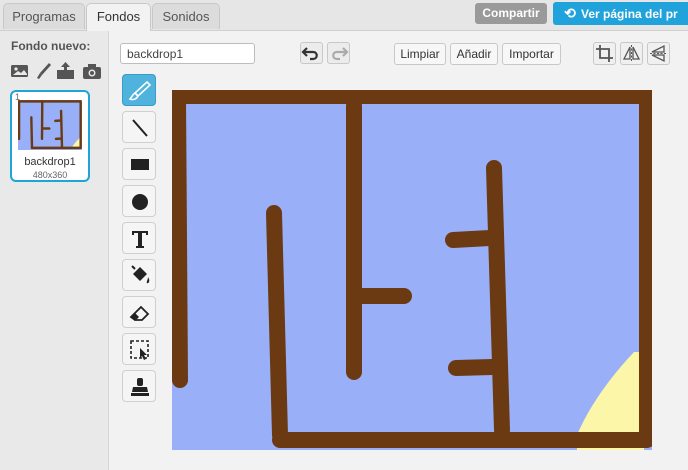 The height and width of the screenshot is (470, 688). I want to click on project-page-button: ⟲ Ver página del pr, so click(620, 13).